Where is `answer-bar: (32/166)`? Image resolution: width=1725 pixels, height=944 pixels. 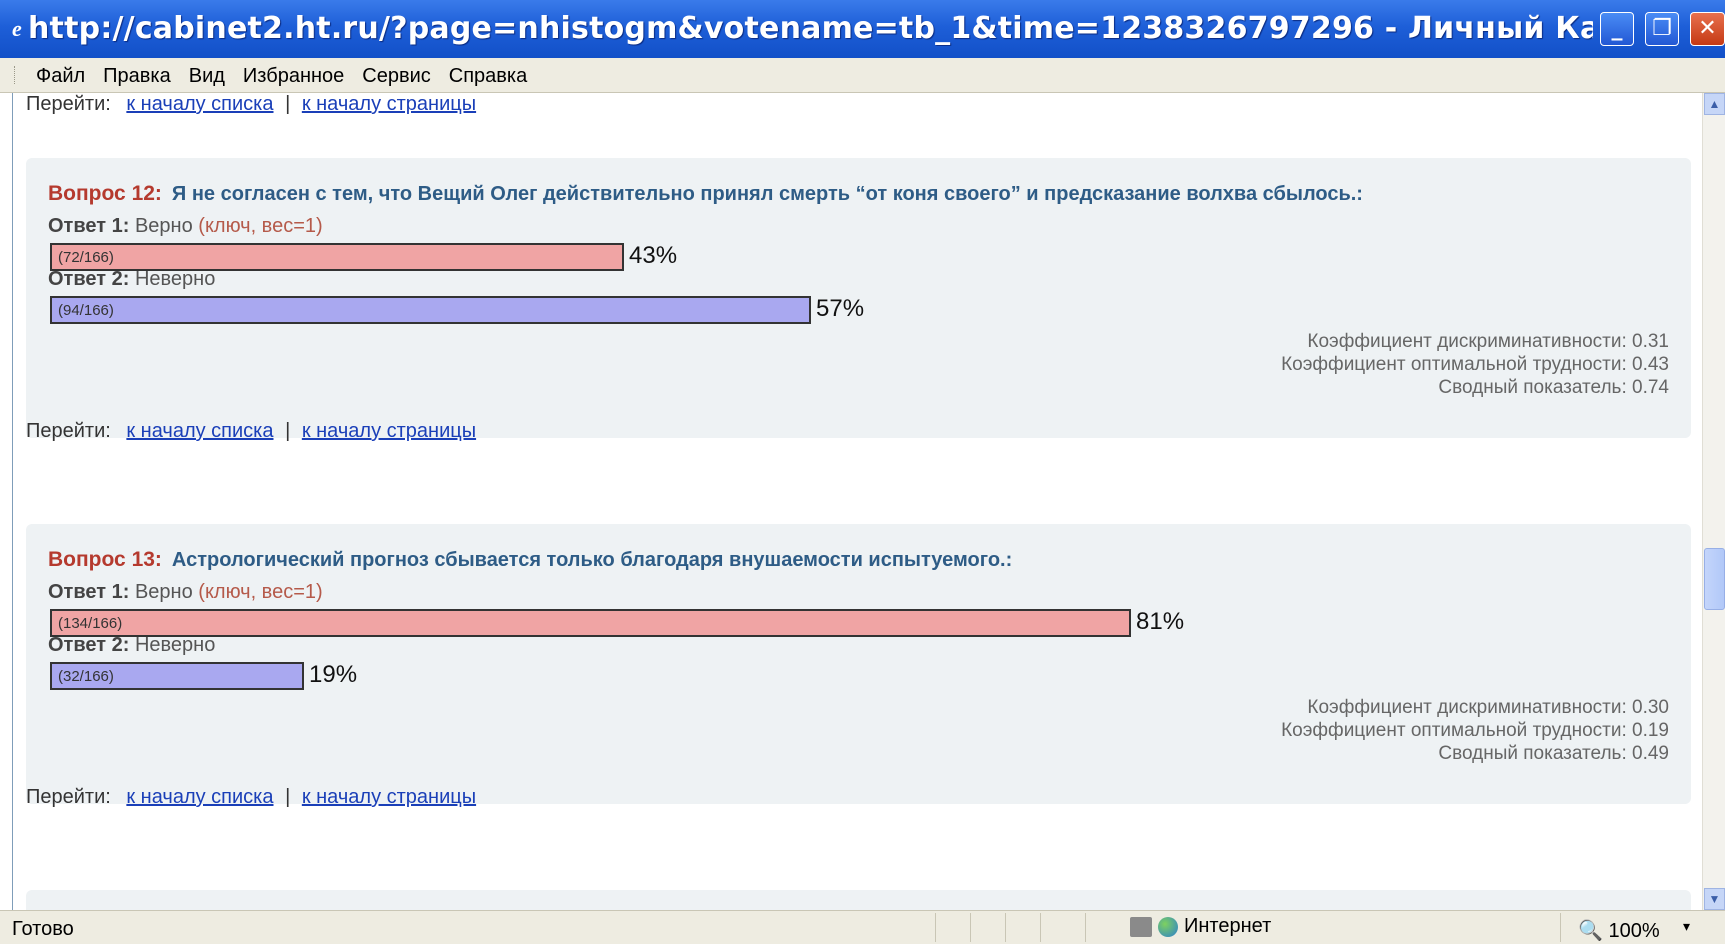 answer-bar: (32/166) is located at coordinates (177, 676).